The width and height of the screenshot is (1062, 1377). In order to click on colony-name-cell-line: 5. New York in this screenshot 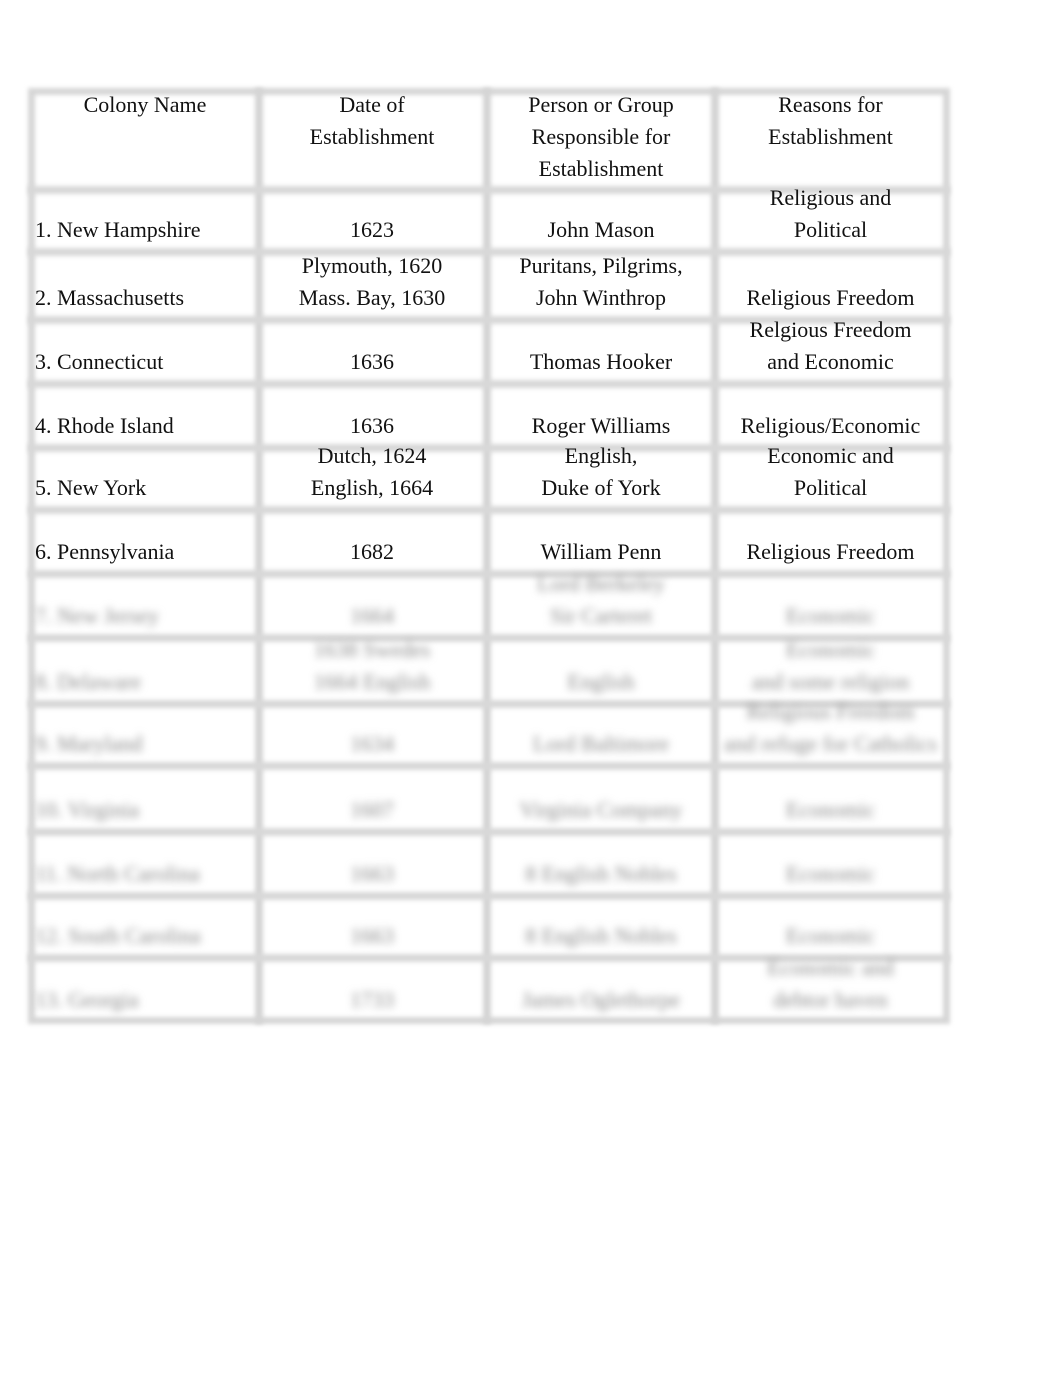, I will do `click(91, 487)`.